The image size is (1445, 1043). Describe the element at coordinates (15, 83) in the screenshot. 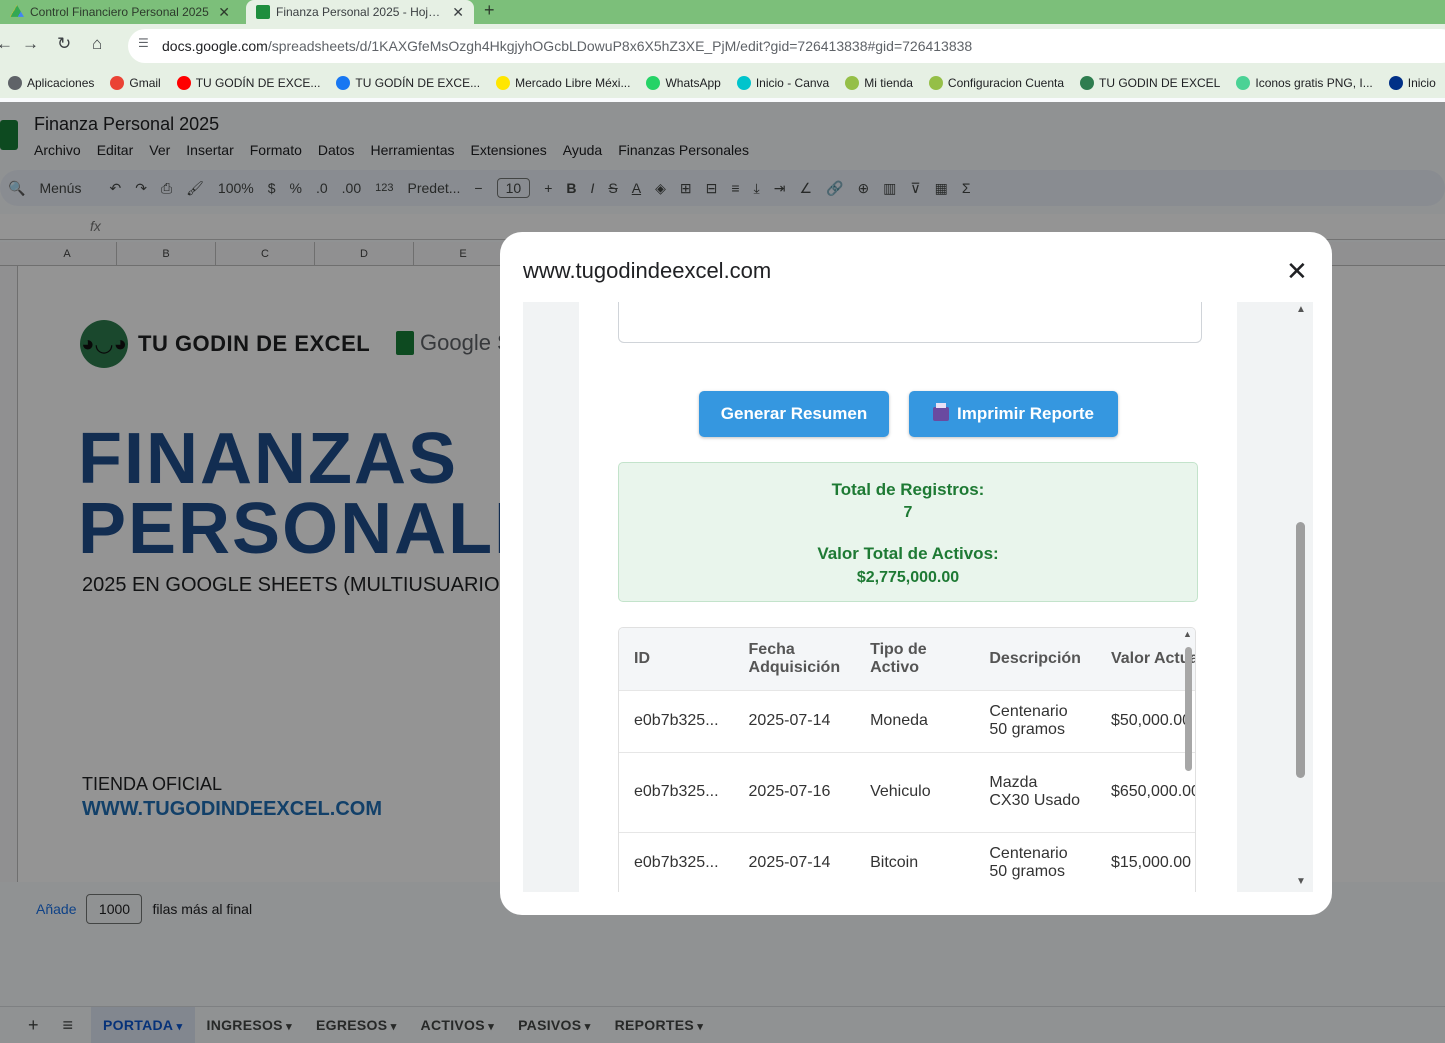

I see `apps-grid-icon` at that location.